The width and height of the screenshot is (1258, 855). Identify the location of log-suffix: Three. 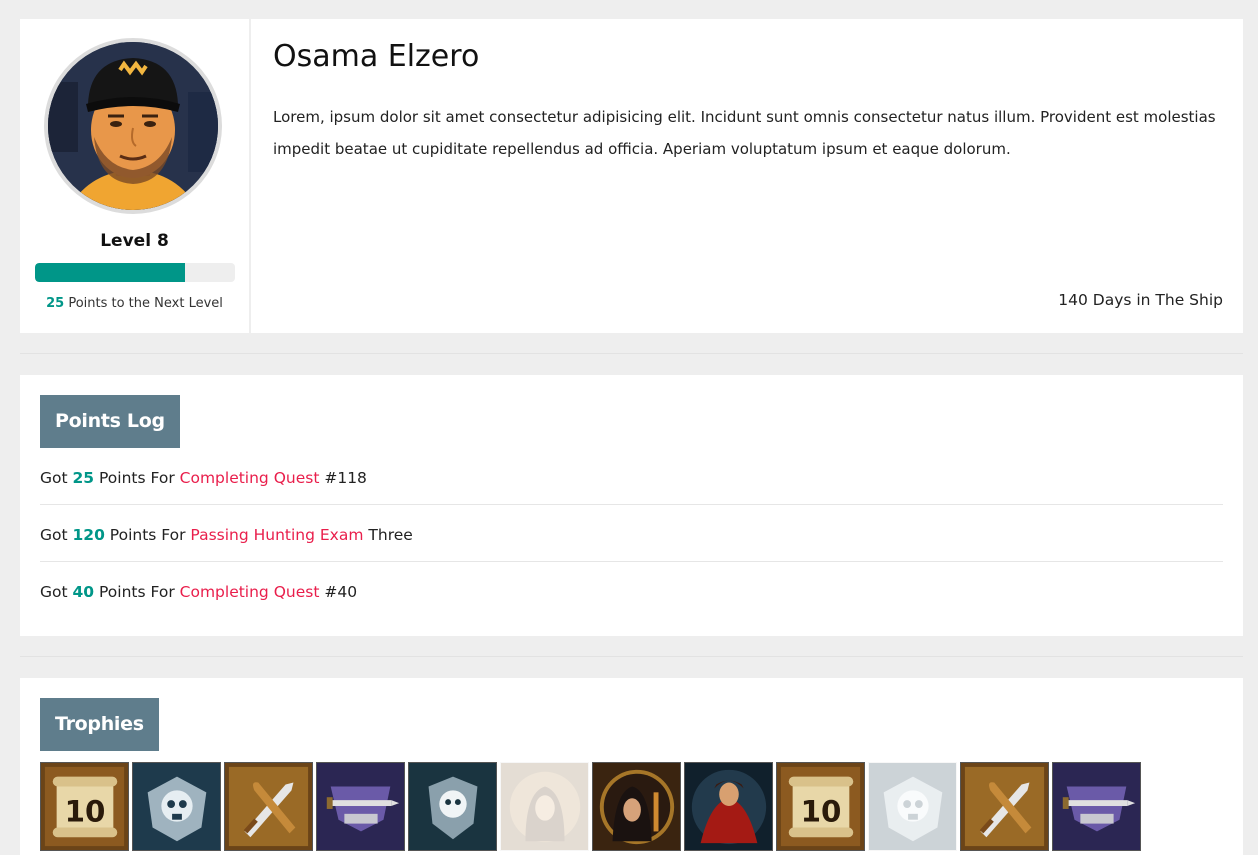
(388, 535).